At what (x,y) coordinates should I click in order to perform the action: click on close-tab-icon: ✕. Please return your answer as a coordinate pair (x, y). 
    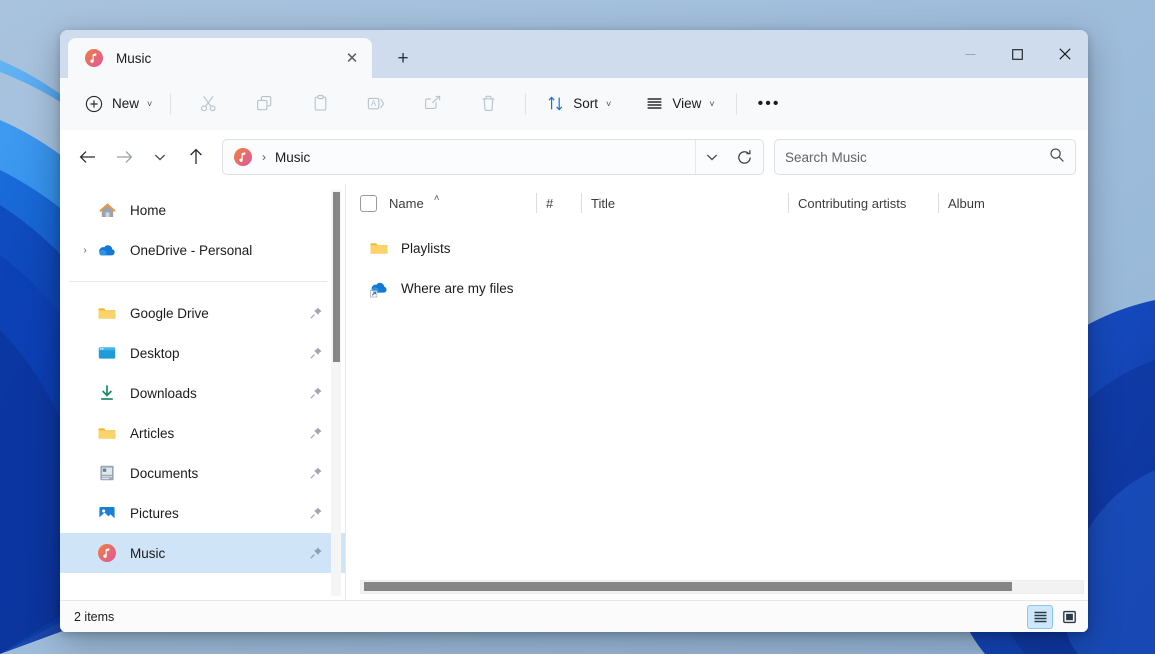
    Looking at the image, I should click on (352, 58).